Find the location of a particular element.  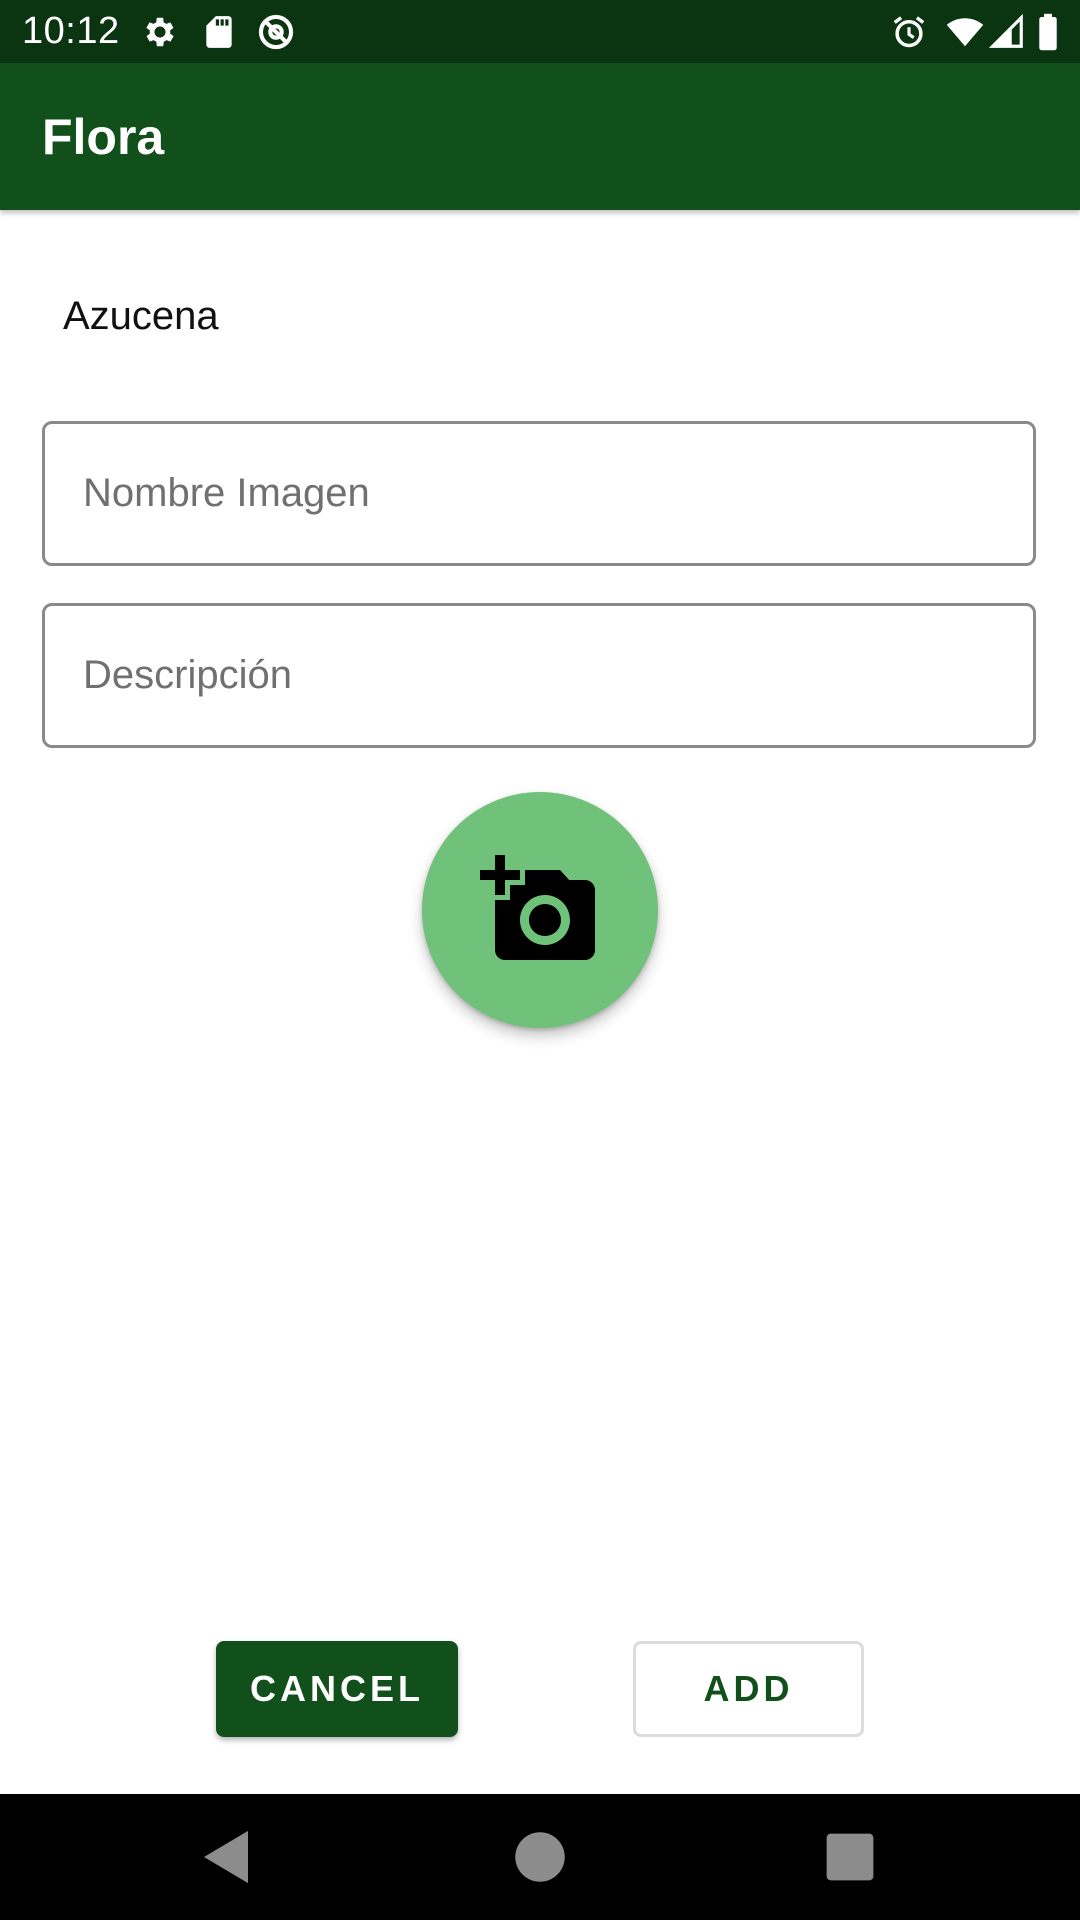

navigation-bar is located at coordinates (540, 1857).